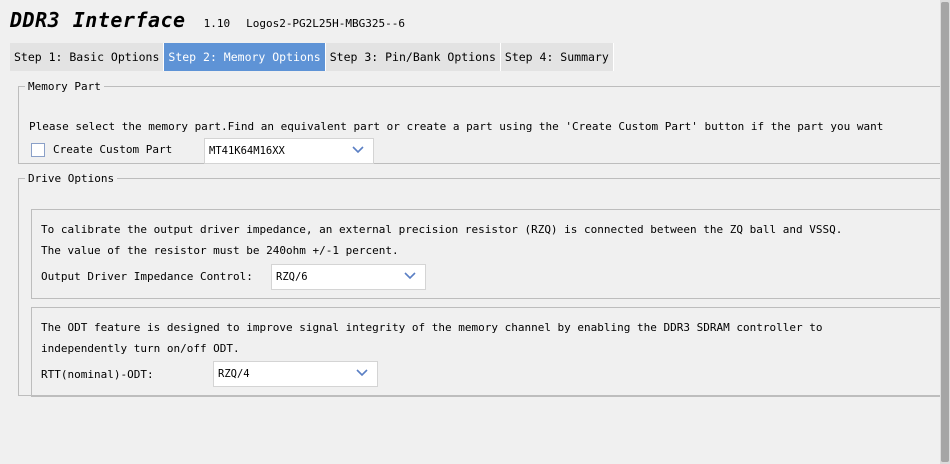 Image resolution: width=950 pixels, height=464 pixels. I want to click on tab-basic-options: Step 1: Basic Options, so click(87, 57).